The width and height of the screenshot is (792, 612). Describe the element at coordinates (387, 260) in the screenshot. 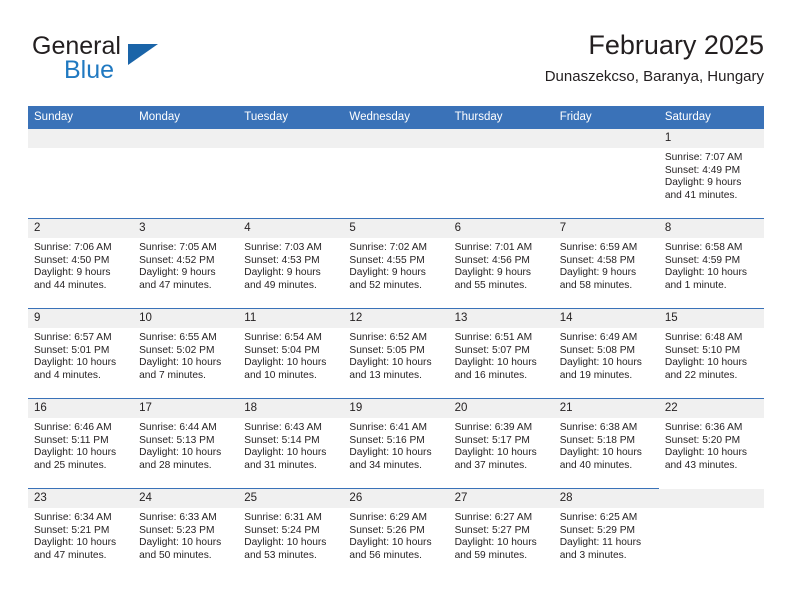

I see `sunset-text: Sunset: 4:55 PM` at that location.